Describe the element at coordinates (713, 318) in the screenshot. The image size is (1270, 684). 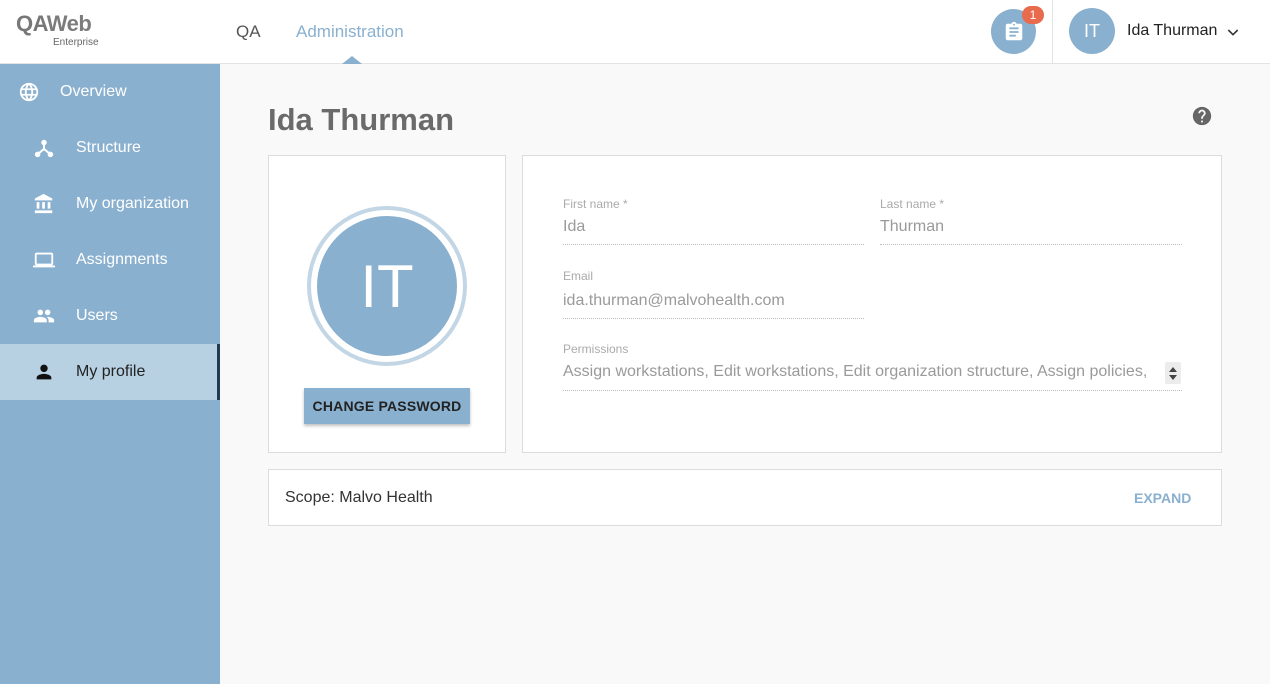
I see `email-underline` at that location.